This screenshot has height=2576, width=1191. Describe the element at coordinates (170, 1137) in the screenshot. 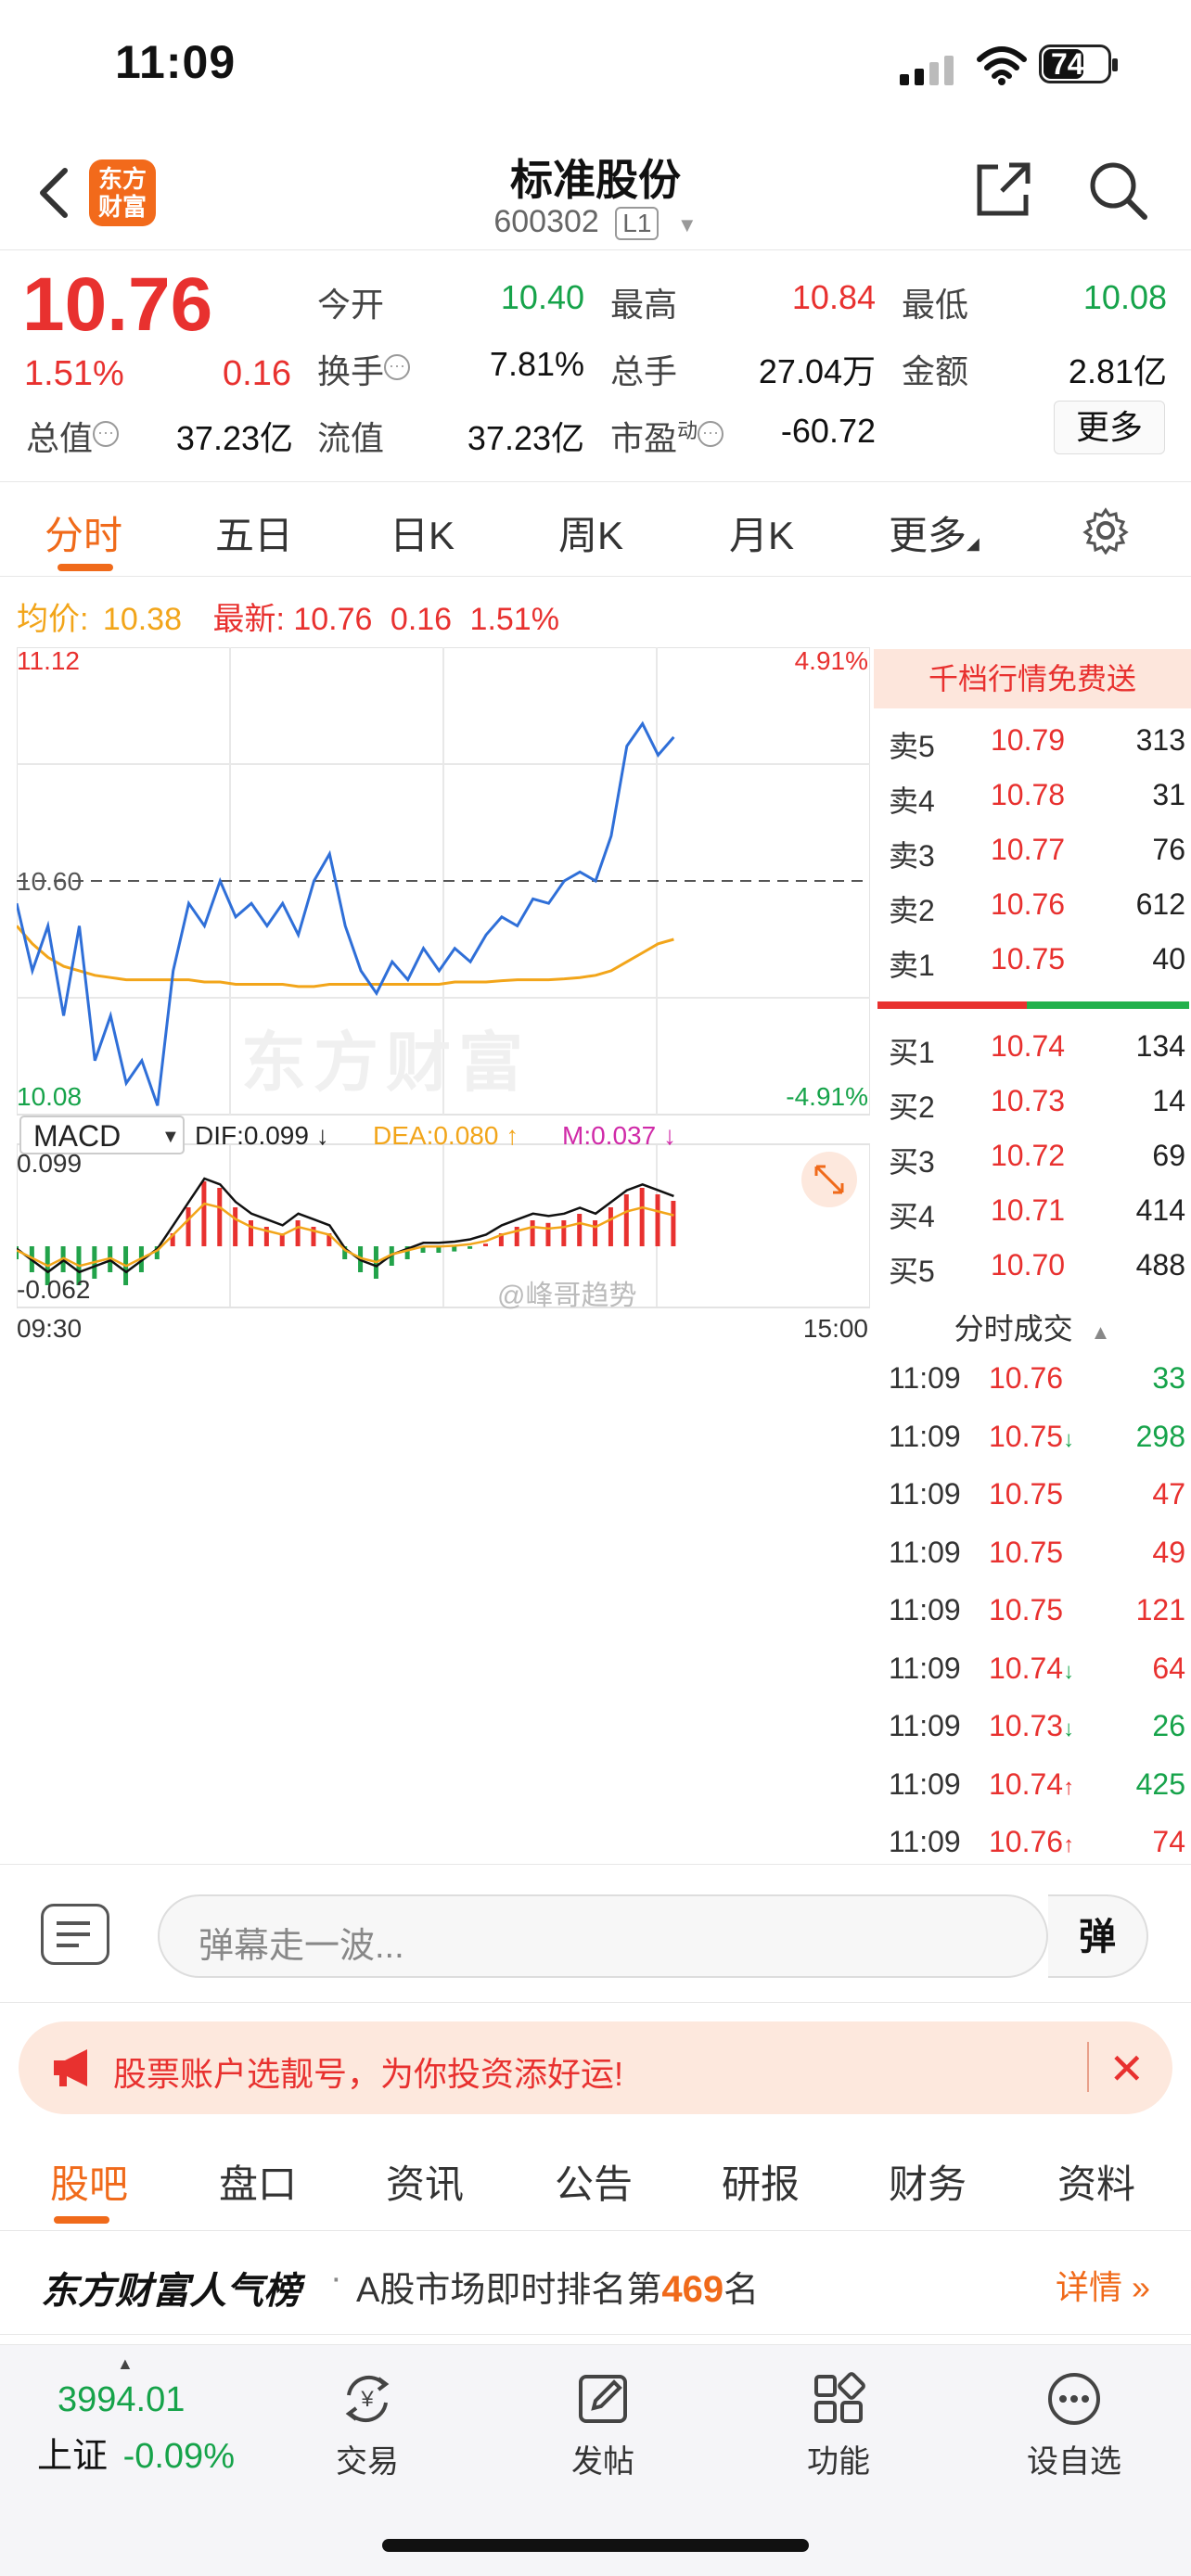

I see `caret-down-icon: ▼` at that location.